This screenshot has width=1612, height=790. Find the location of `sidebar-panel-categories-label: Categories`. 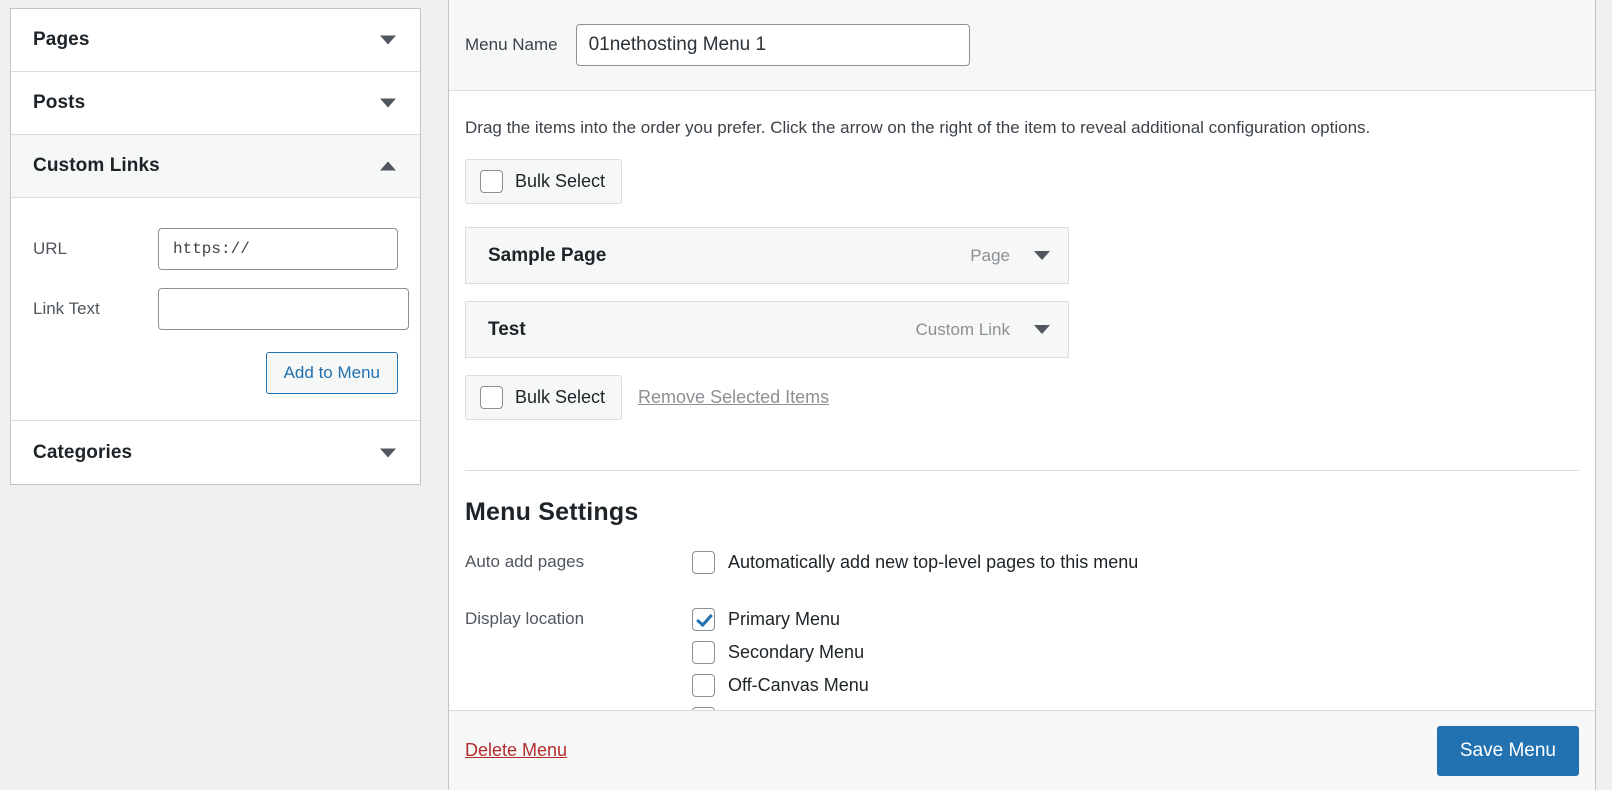

sidebar-panel-categories-label: Categories is located at coordinates (83, 452).